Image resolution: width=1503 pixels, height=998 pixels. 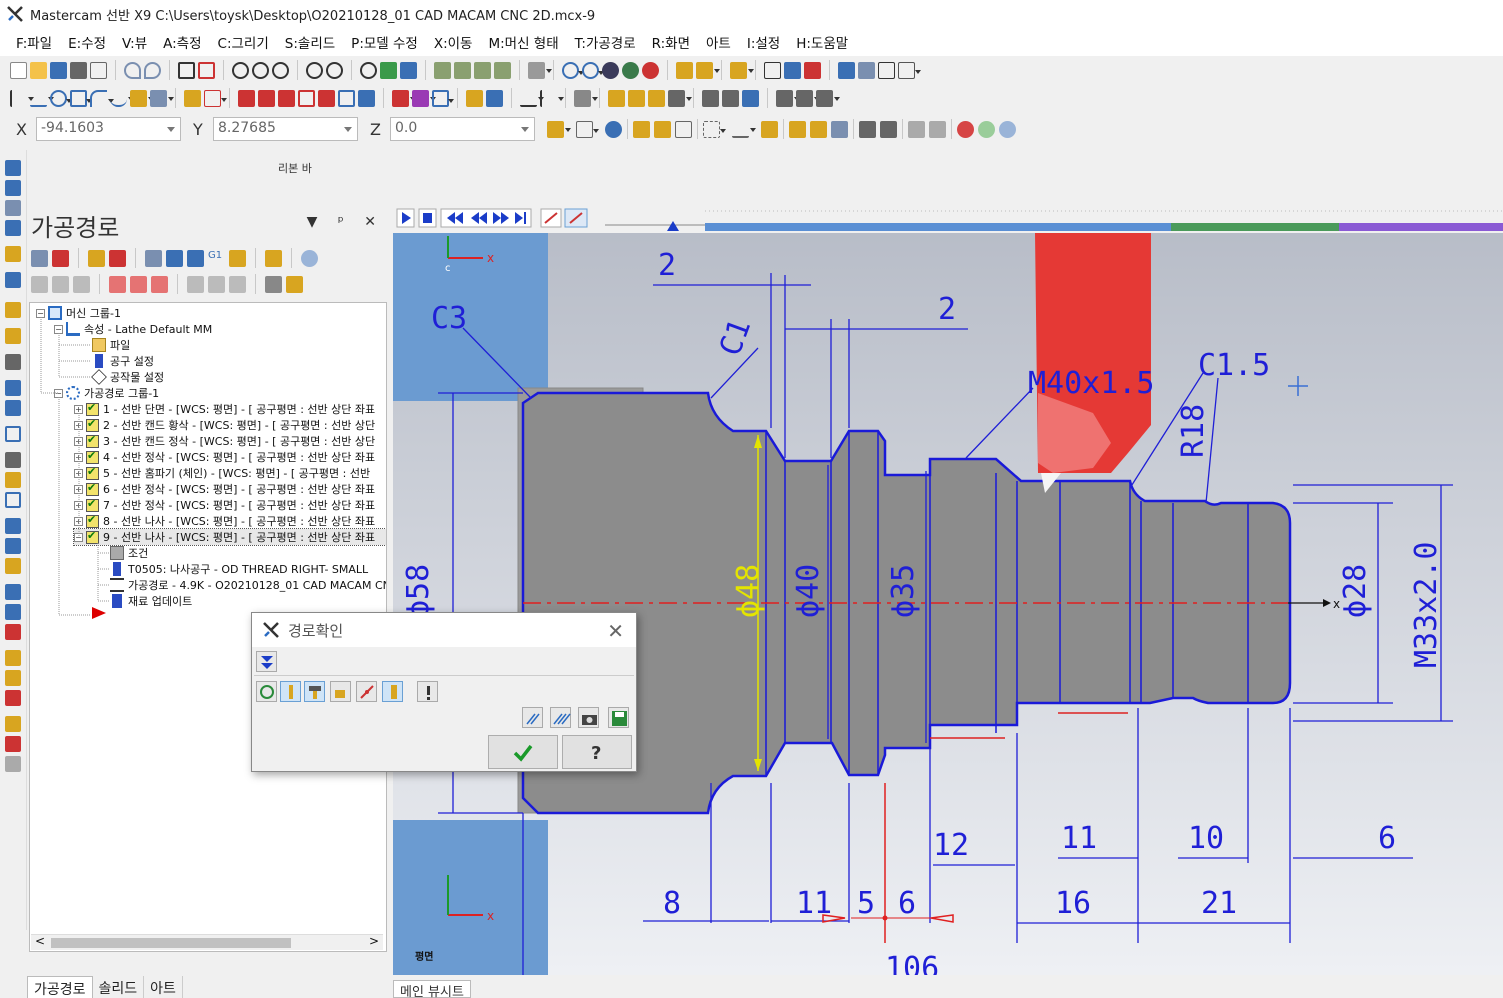 What do you see at coordinates (13, 480) in the screenshot?
I see `vtool-14-icon` at bounding box center [13, 480].